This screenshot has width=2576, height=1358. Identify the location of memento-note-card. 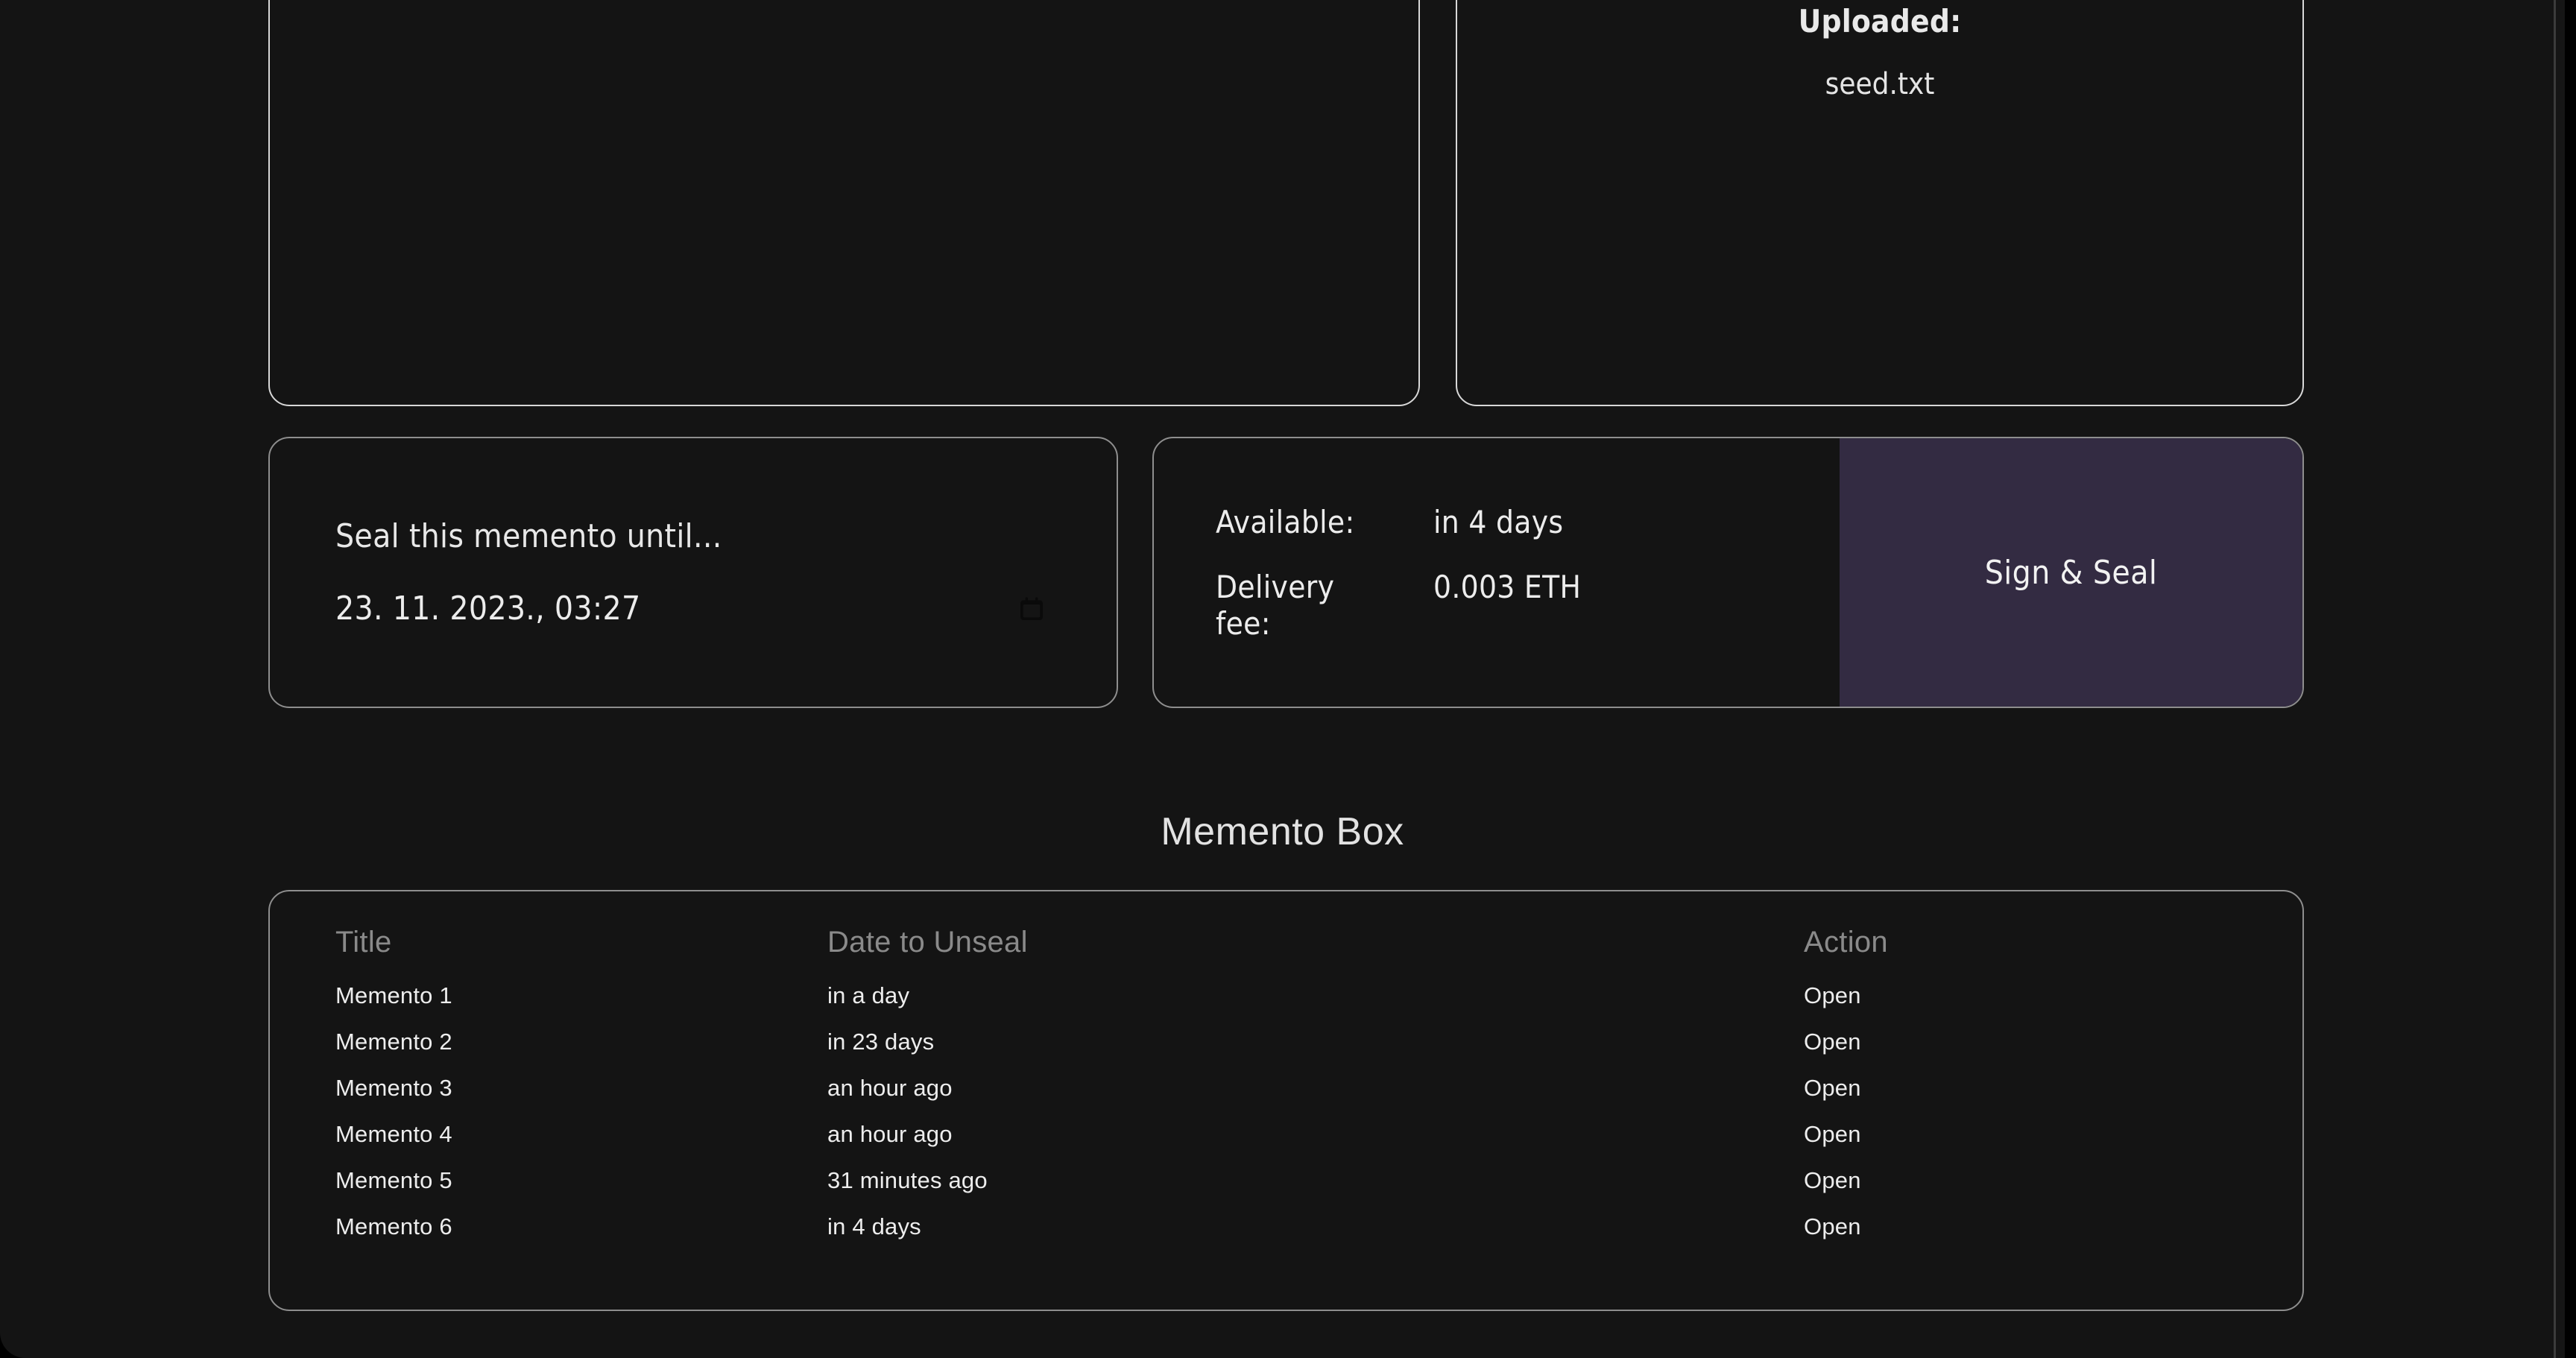
(844, 203).